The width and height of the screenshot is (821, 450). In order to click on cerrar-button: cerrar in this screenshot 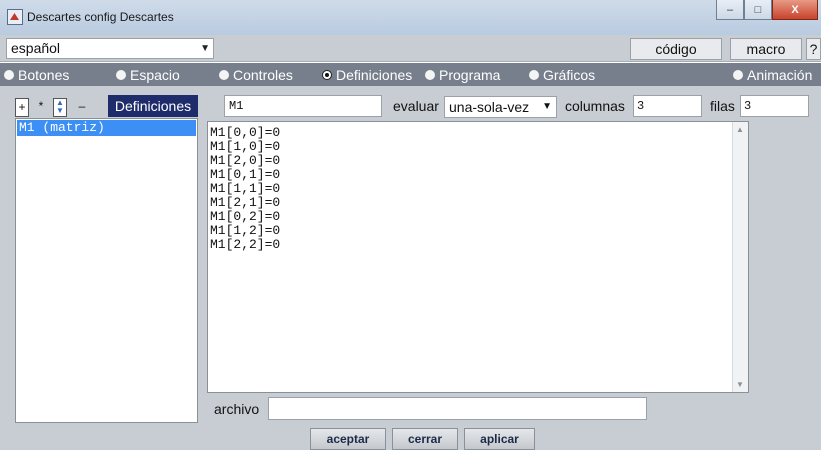, I will do `click(425, 439)`.